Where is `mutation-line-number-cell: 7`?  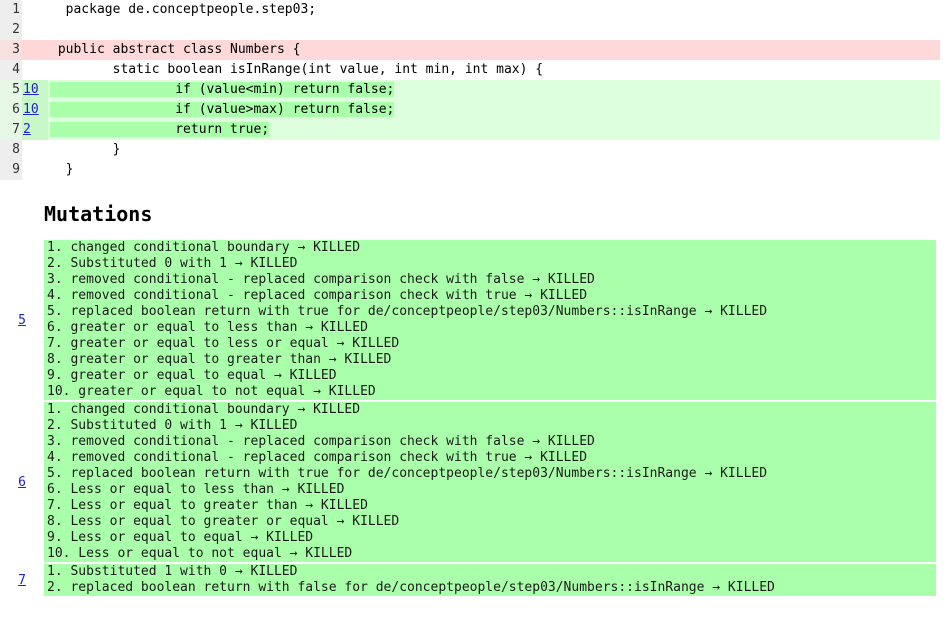 mutation-line-number-cell: 7 is located at coordinates (22, 579).